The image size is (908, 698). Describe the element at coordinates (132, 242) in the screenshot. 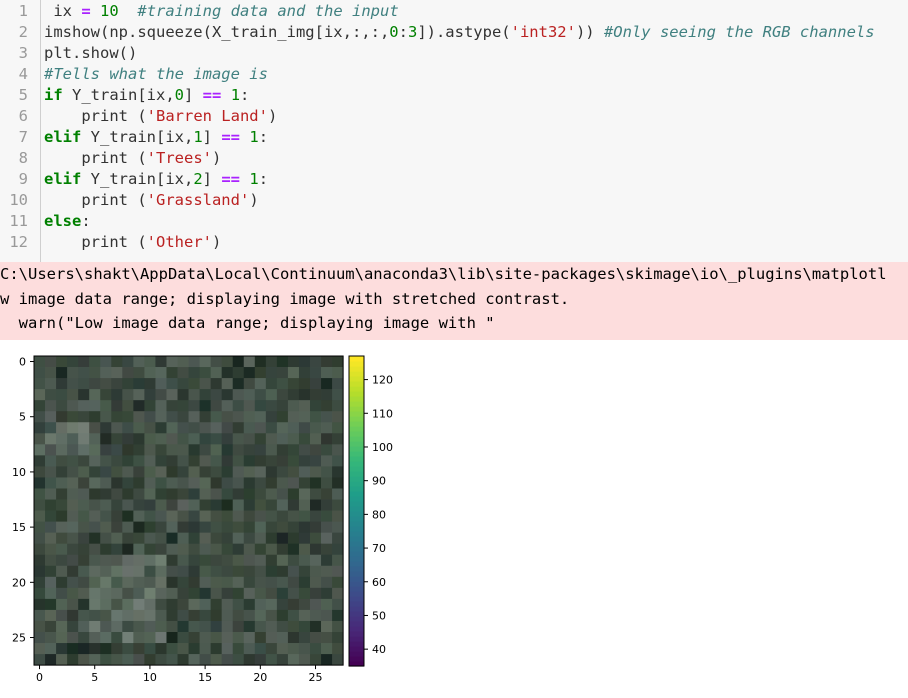

I see `code-line: print ('Other')` at that location.